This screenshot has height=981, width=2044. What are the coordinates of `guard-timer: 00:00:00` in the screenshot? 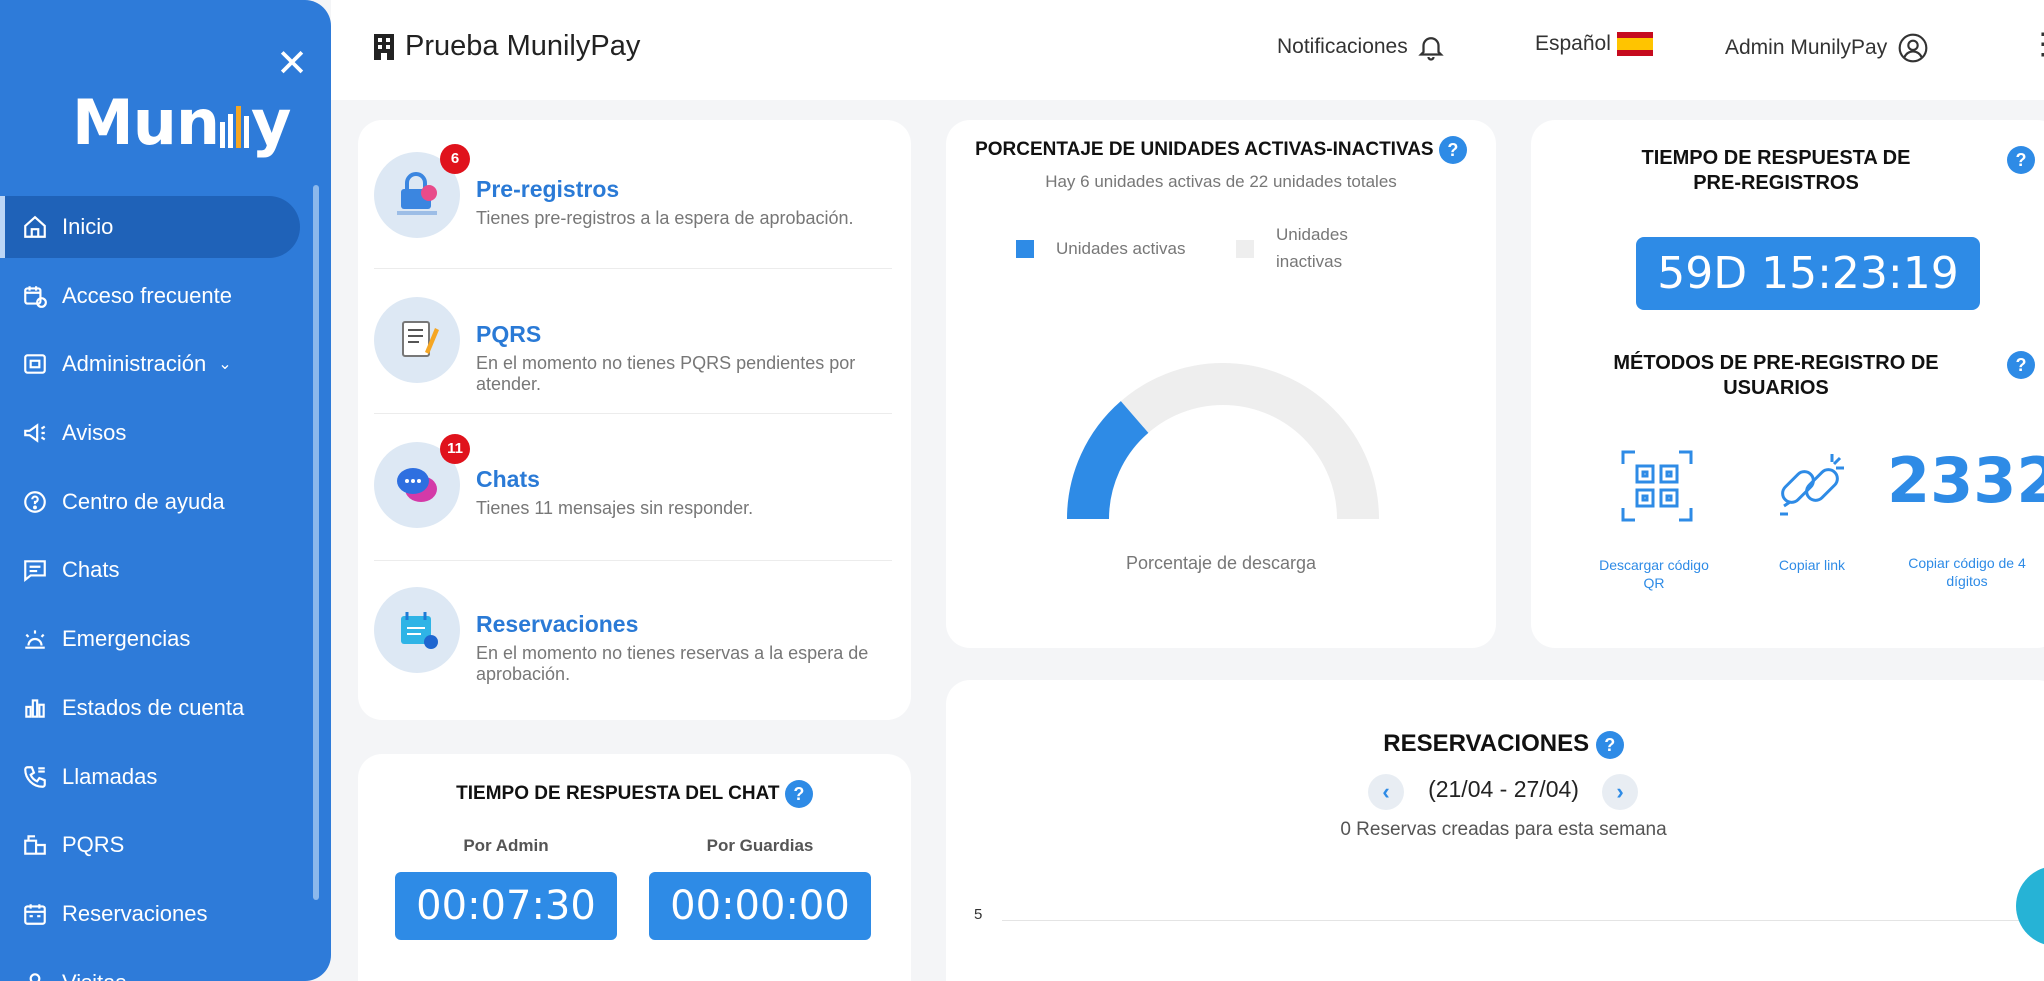 It's located at (760, 906).